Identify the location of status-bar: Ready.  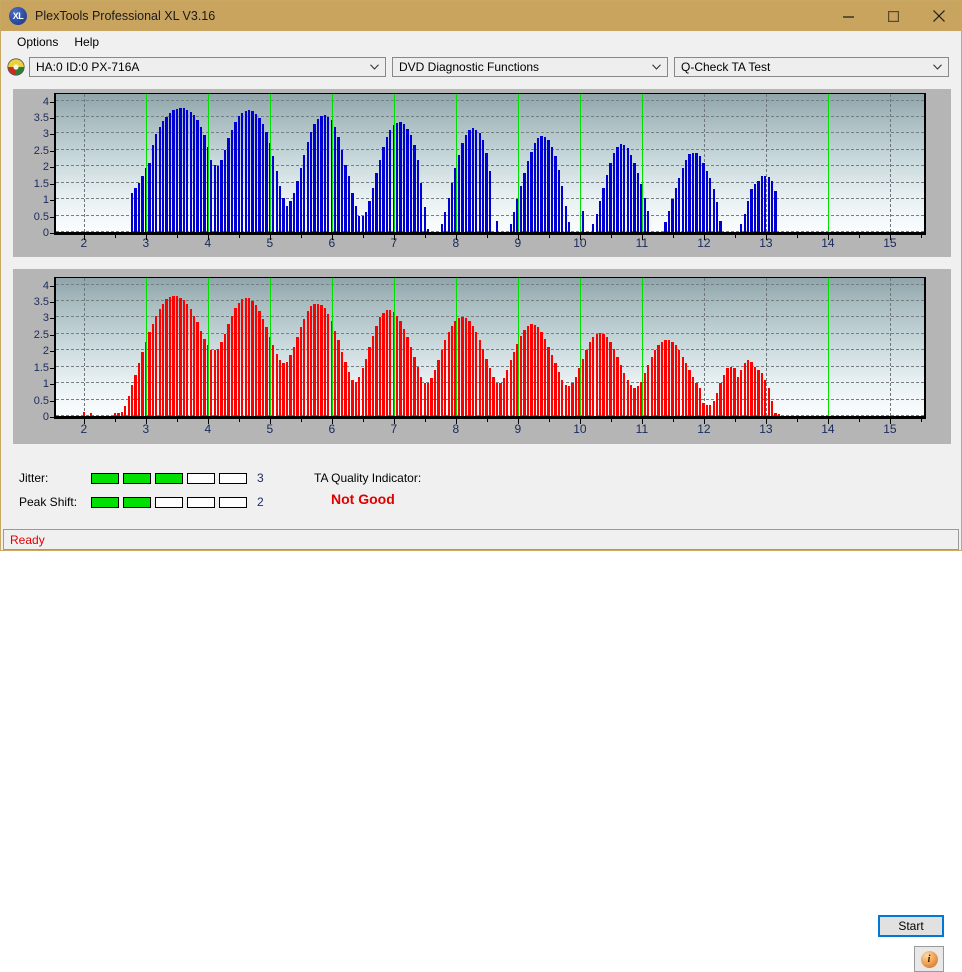
(481, 539).